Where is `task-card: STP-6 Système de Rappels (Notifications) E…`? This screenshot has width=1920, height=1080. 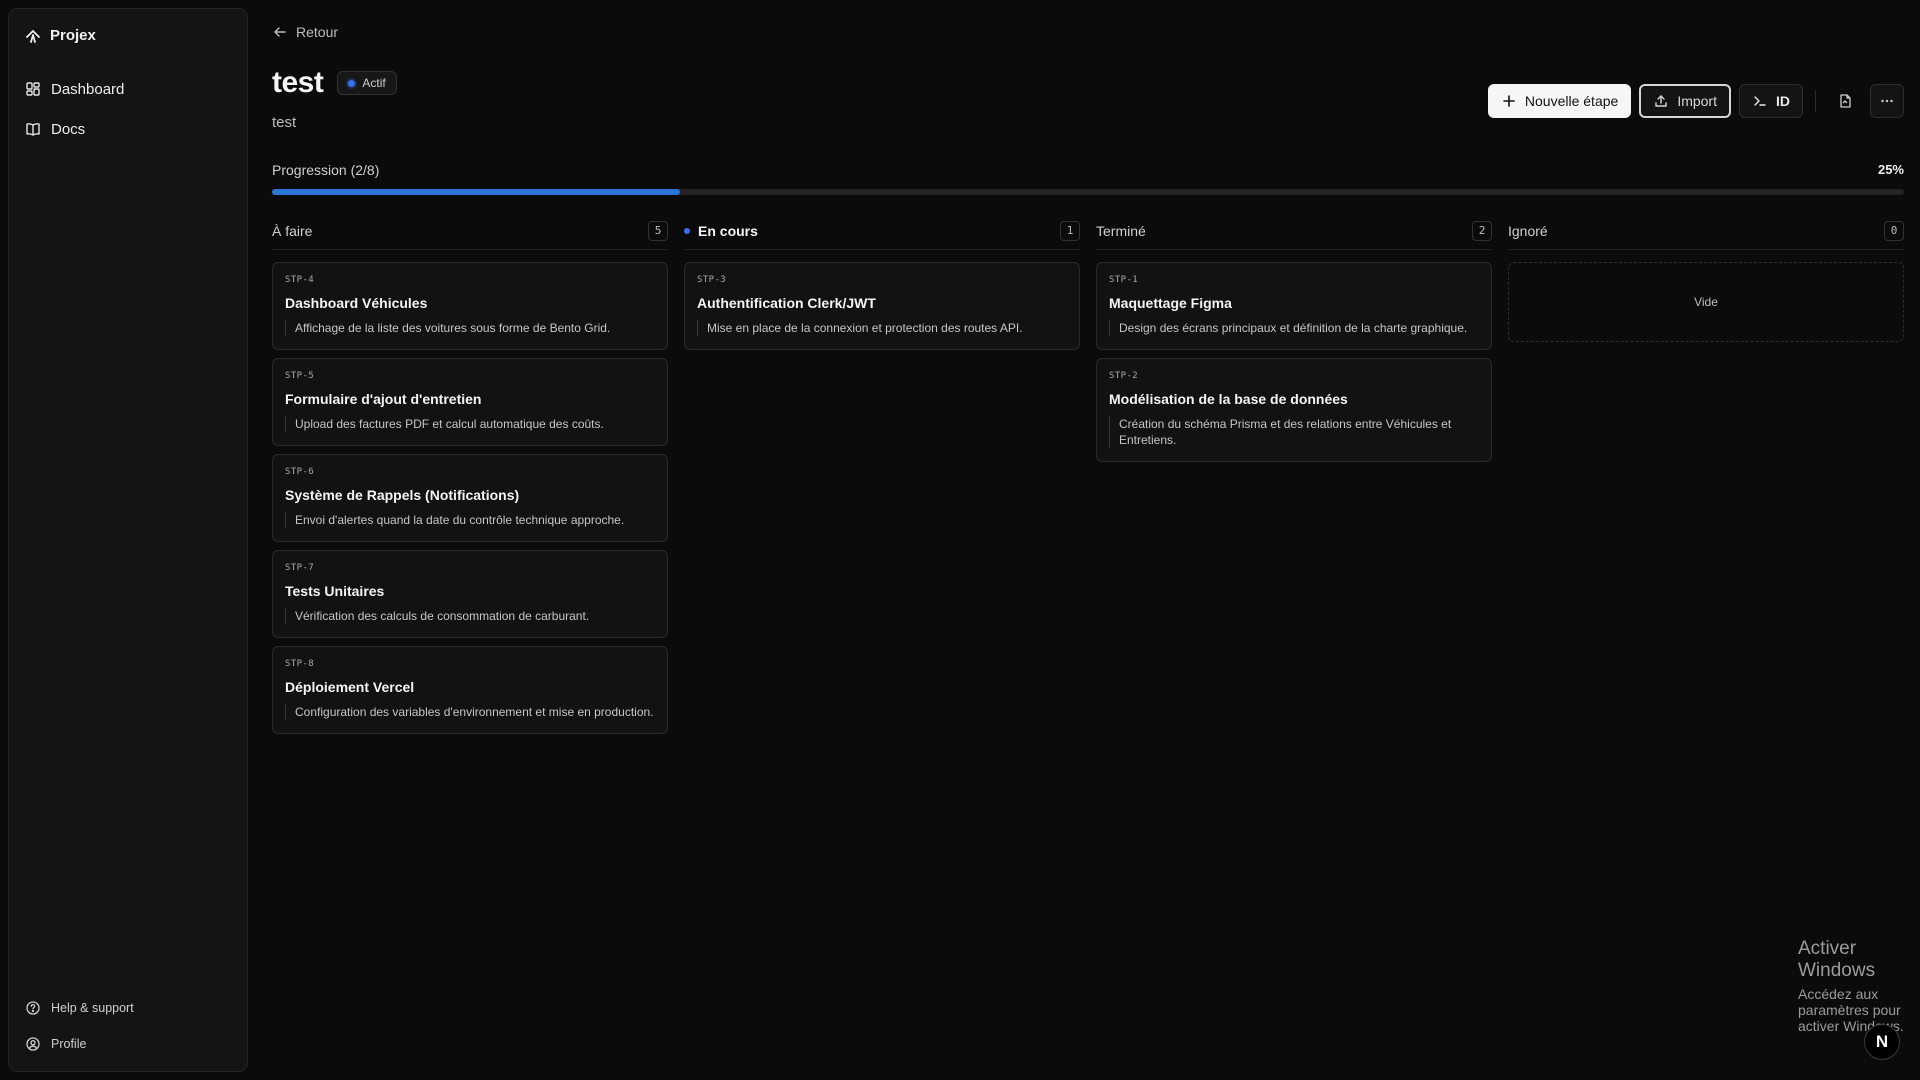
task-card: STP-6 Système de Rappels (Notifications) E… is located at coordinates (470, 498).